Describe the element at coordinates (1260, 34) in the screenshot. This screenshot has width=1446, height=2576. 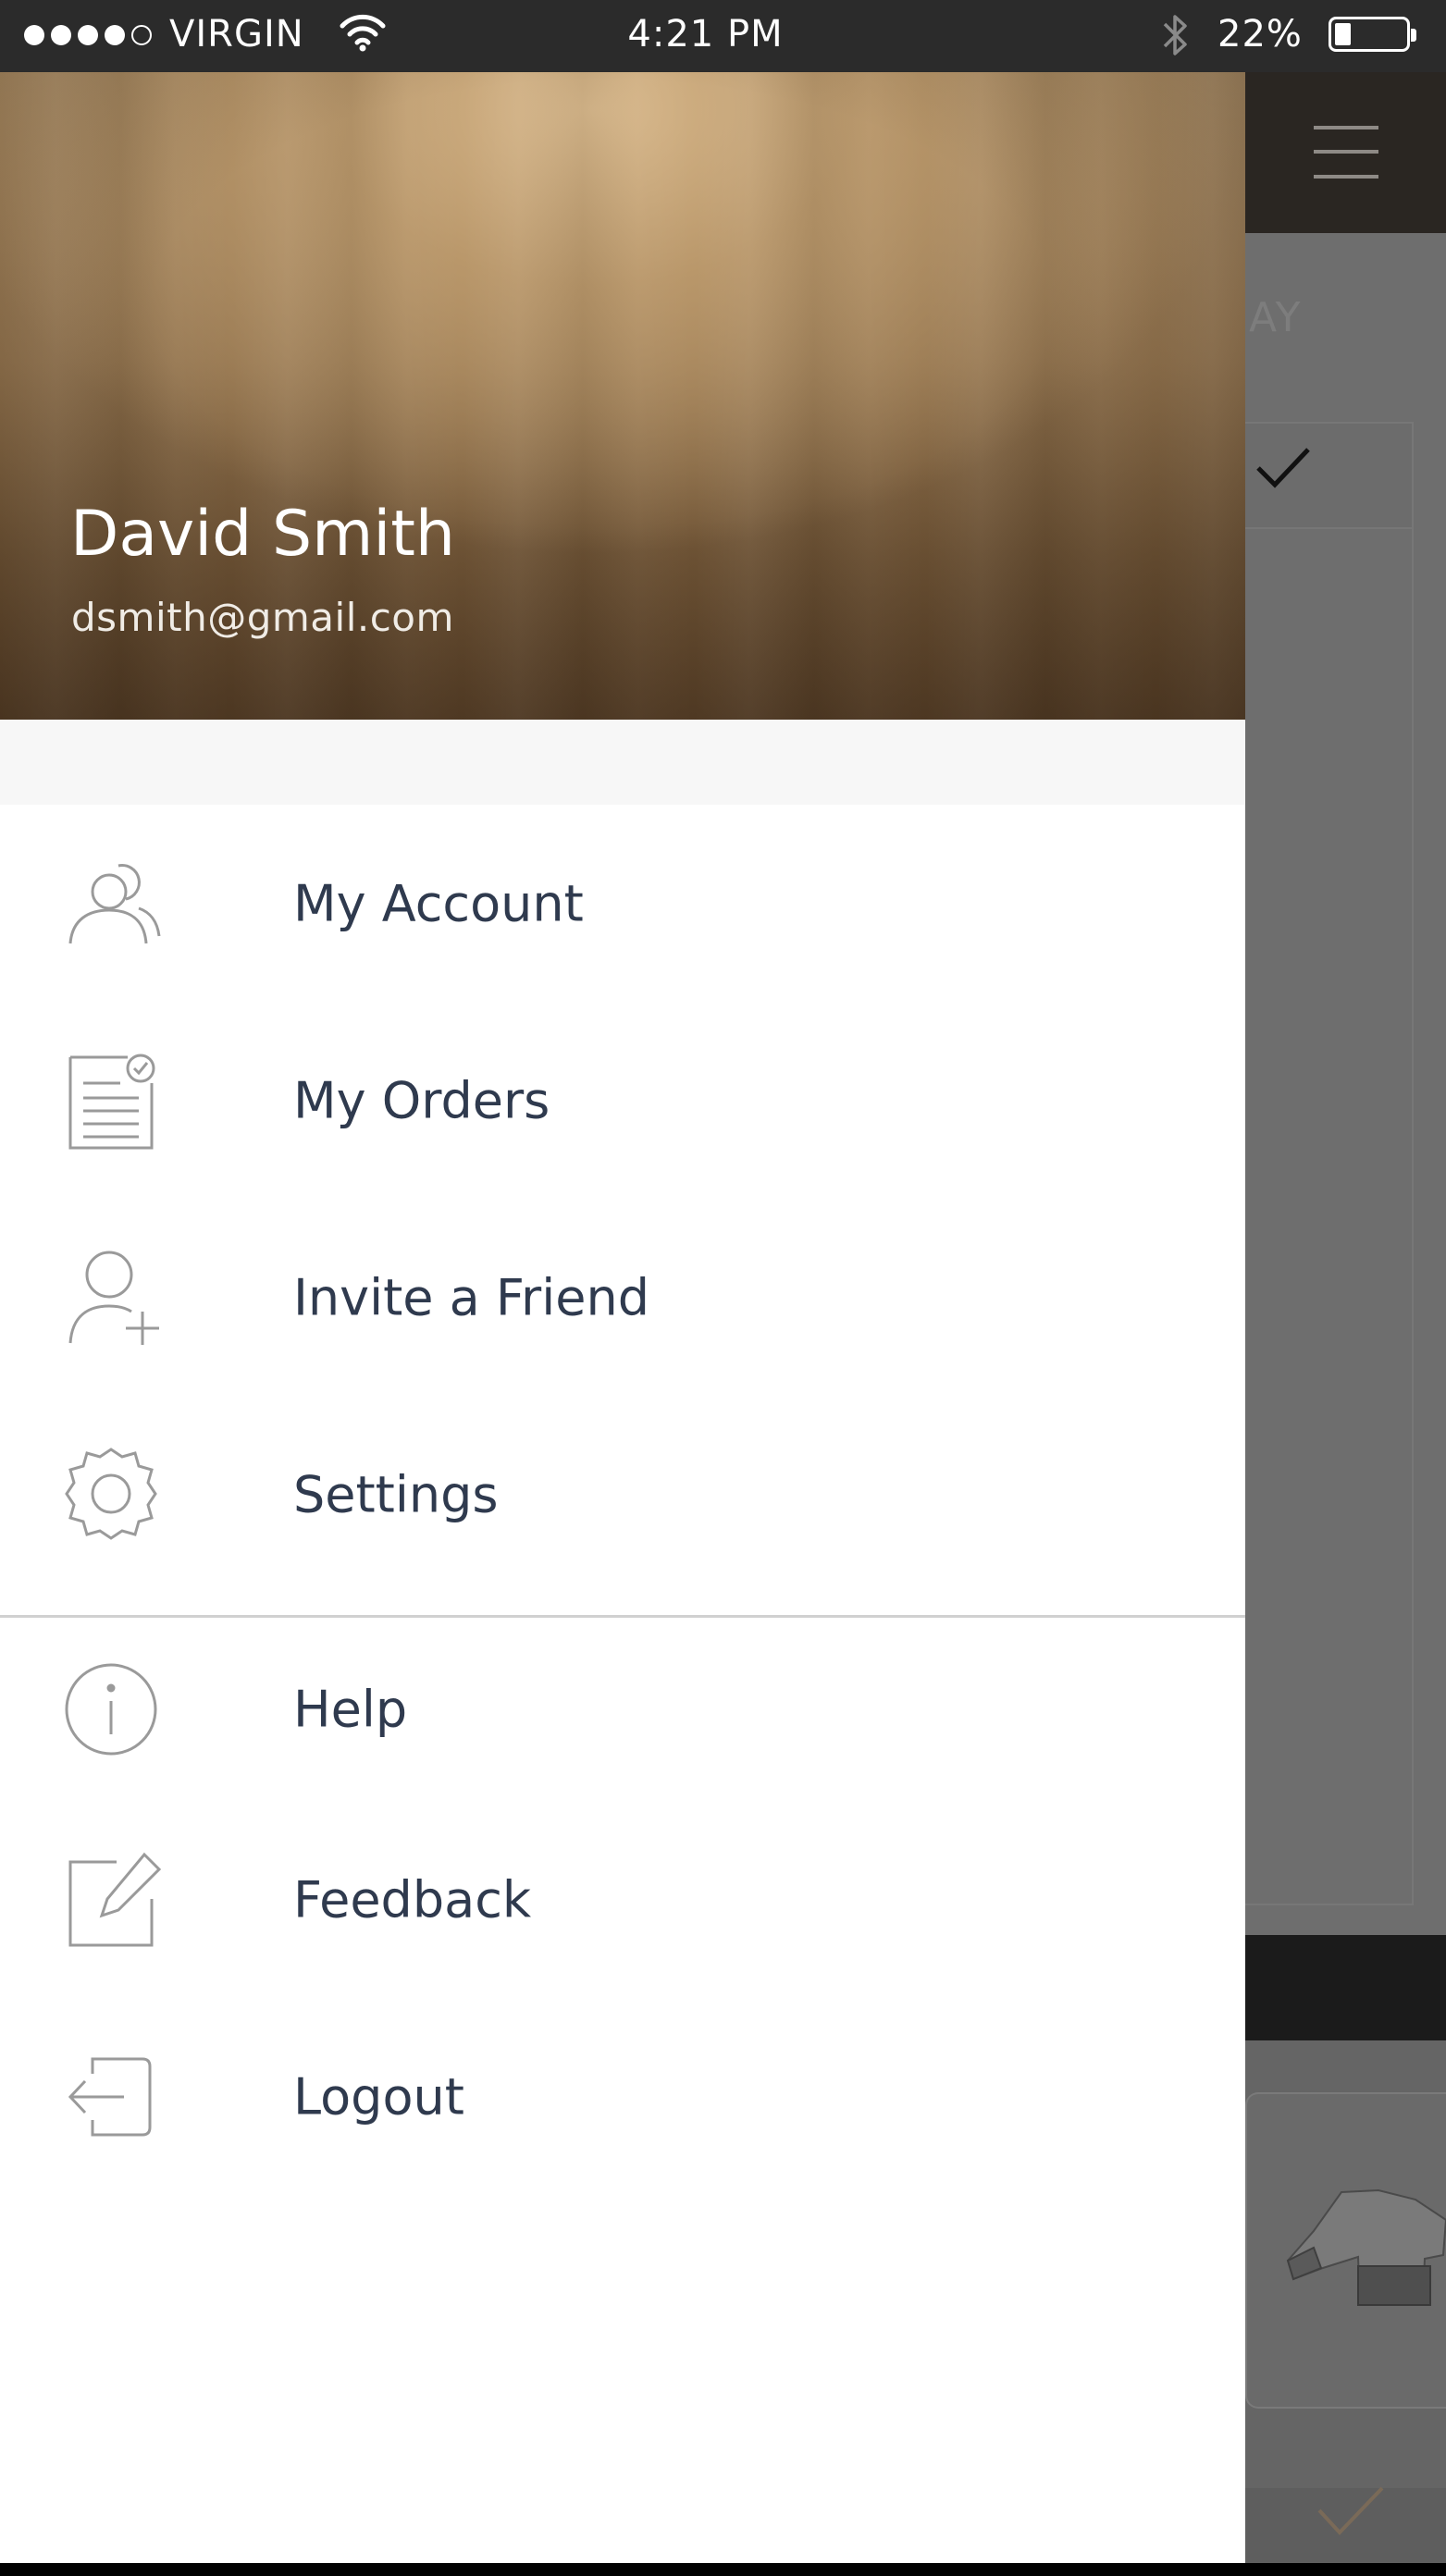
I see `battery-percent: 22%` at that location.